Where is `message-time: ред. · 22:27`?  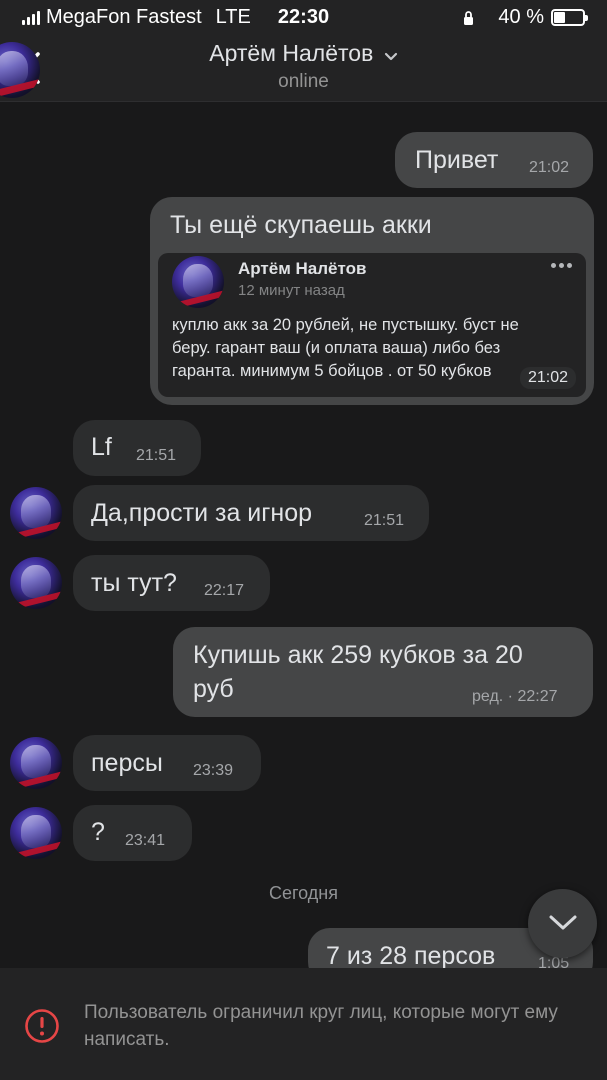
message-time: ред. · 22:27 is located at coordinates (515, 696).